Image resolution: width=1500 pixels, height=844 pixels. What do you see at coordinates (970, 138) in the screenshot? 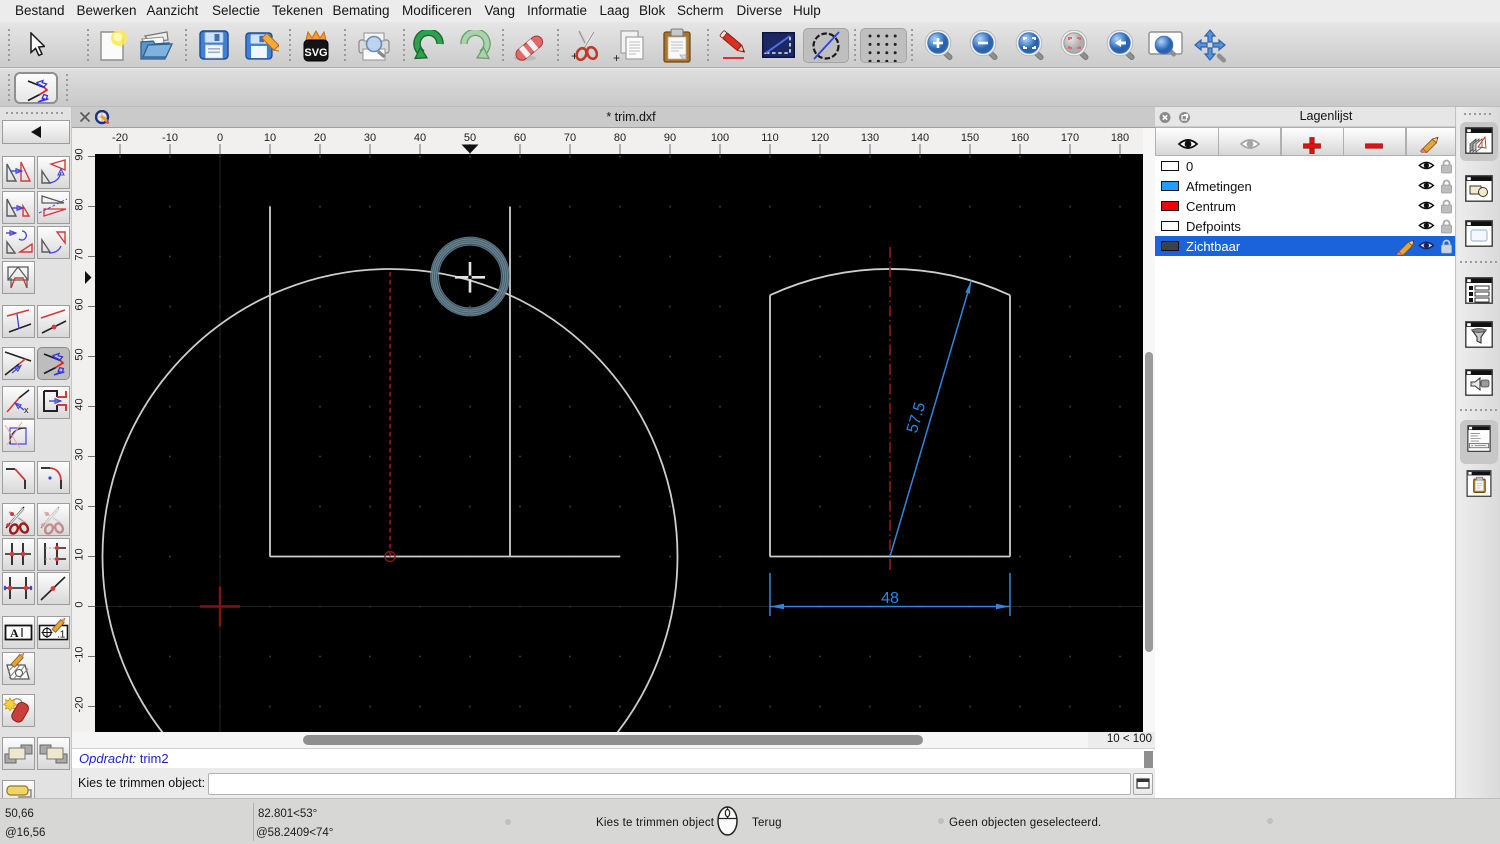
I see `svg-text: 150` at bounding box center [970, 138].